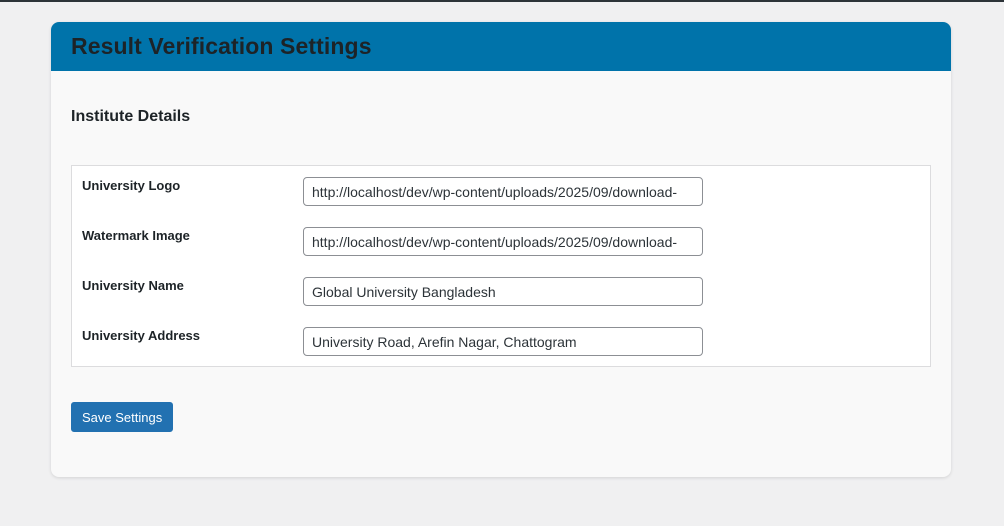  I want to click on page-title: Result Verification Settings, so click(221, 46).